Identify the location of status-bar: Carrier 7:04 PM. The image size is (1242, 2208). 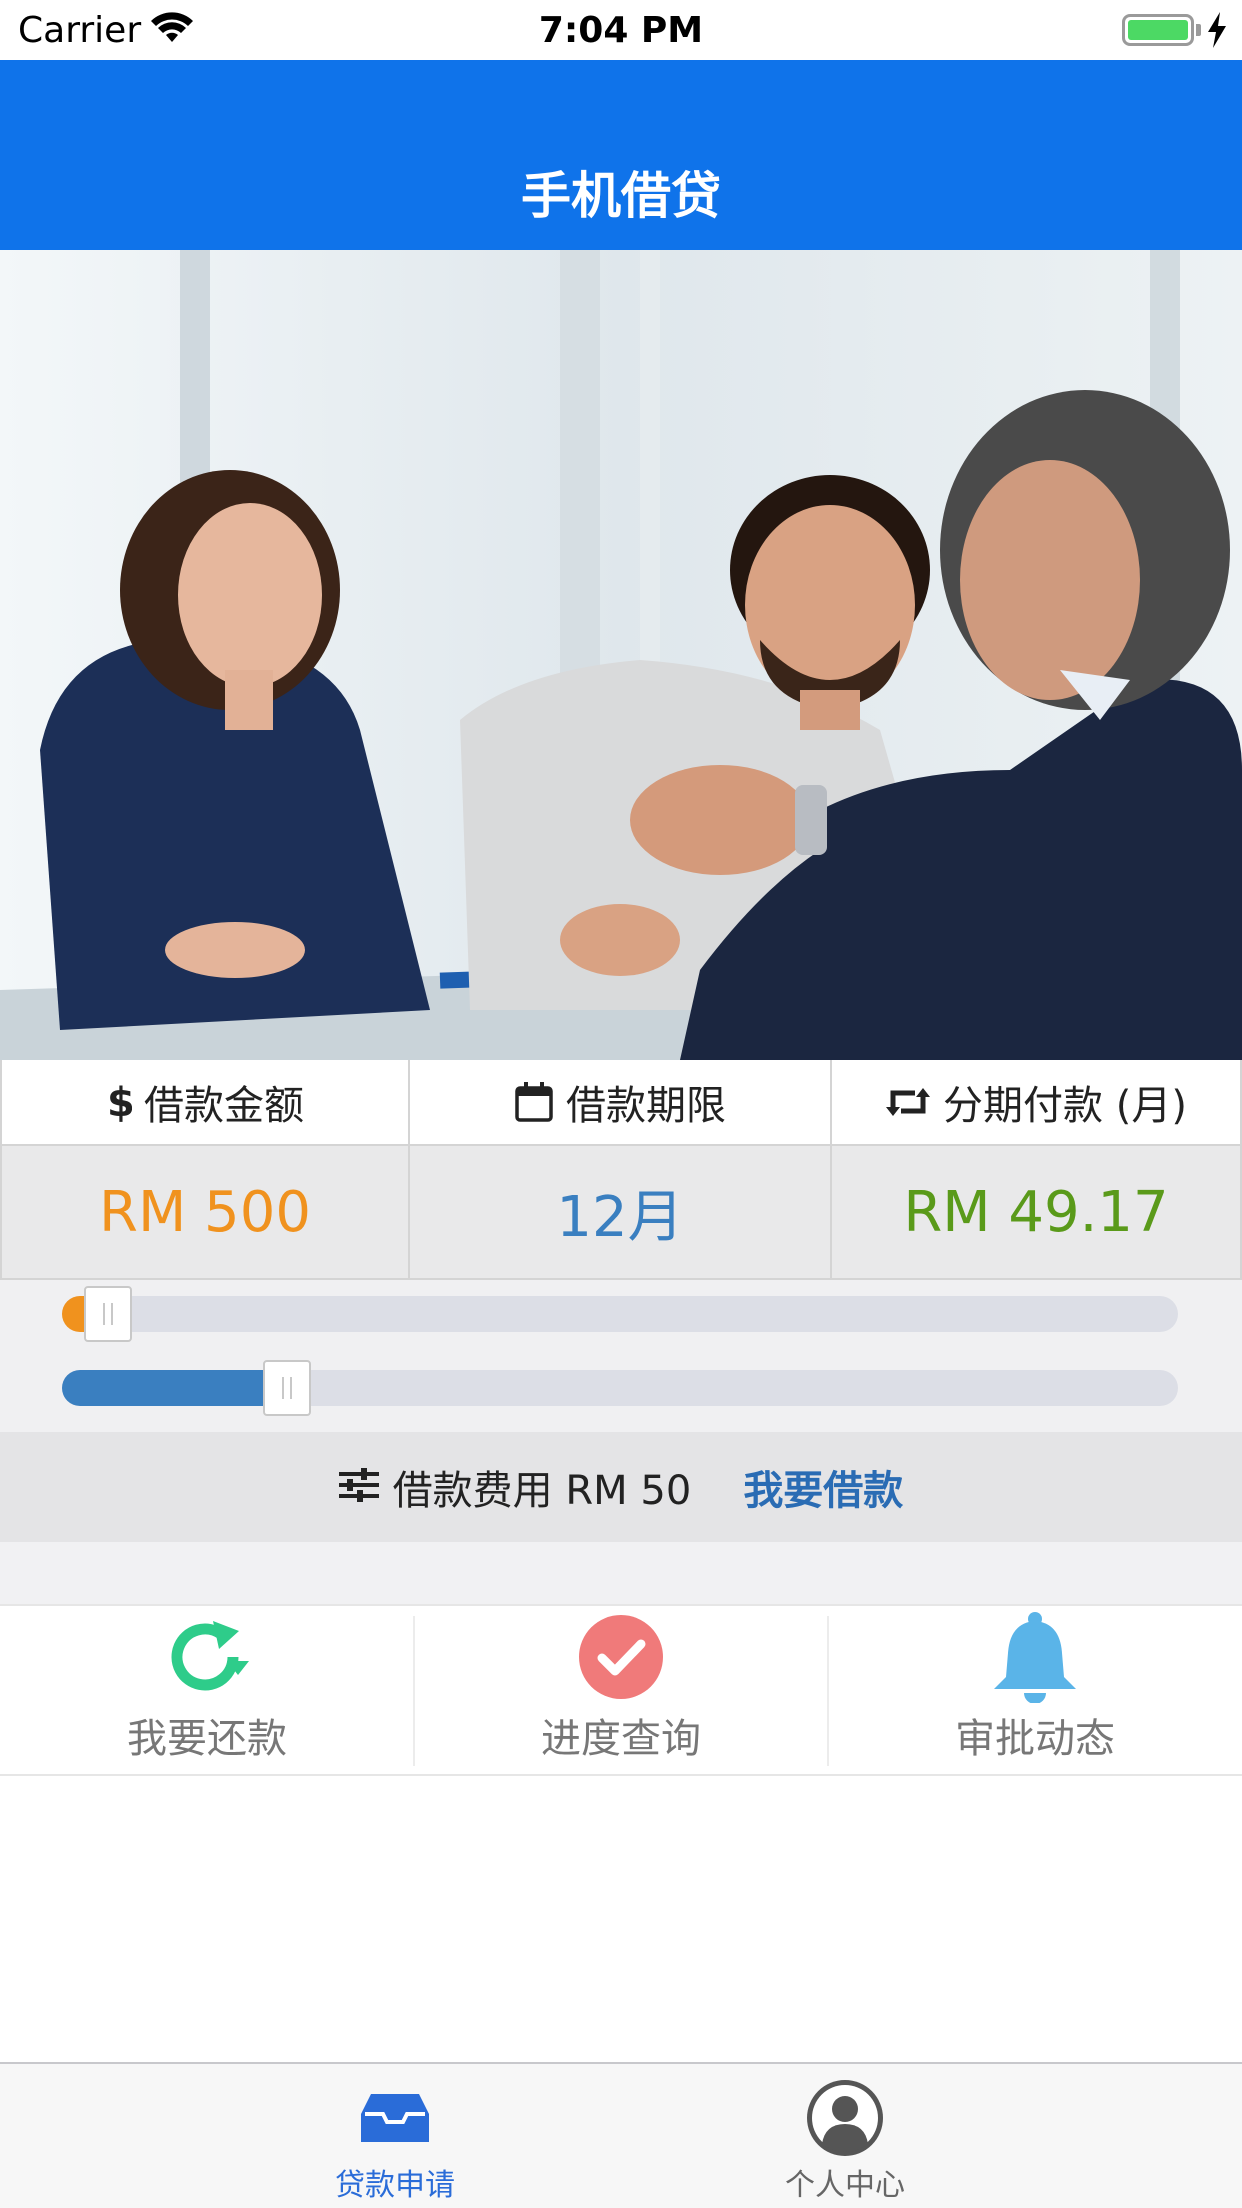
(621, 30).